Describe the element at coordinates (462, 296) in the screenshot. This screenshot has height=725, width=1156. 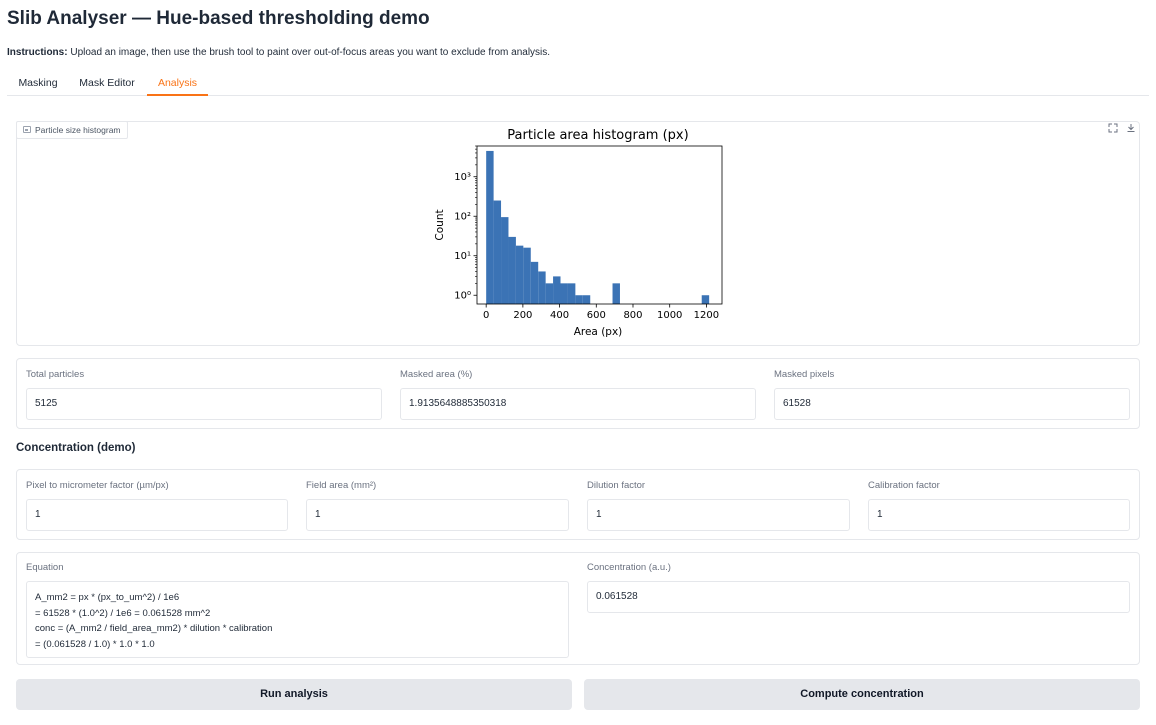
I see `y-tick-label: 10⁰` at that location.